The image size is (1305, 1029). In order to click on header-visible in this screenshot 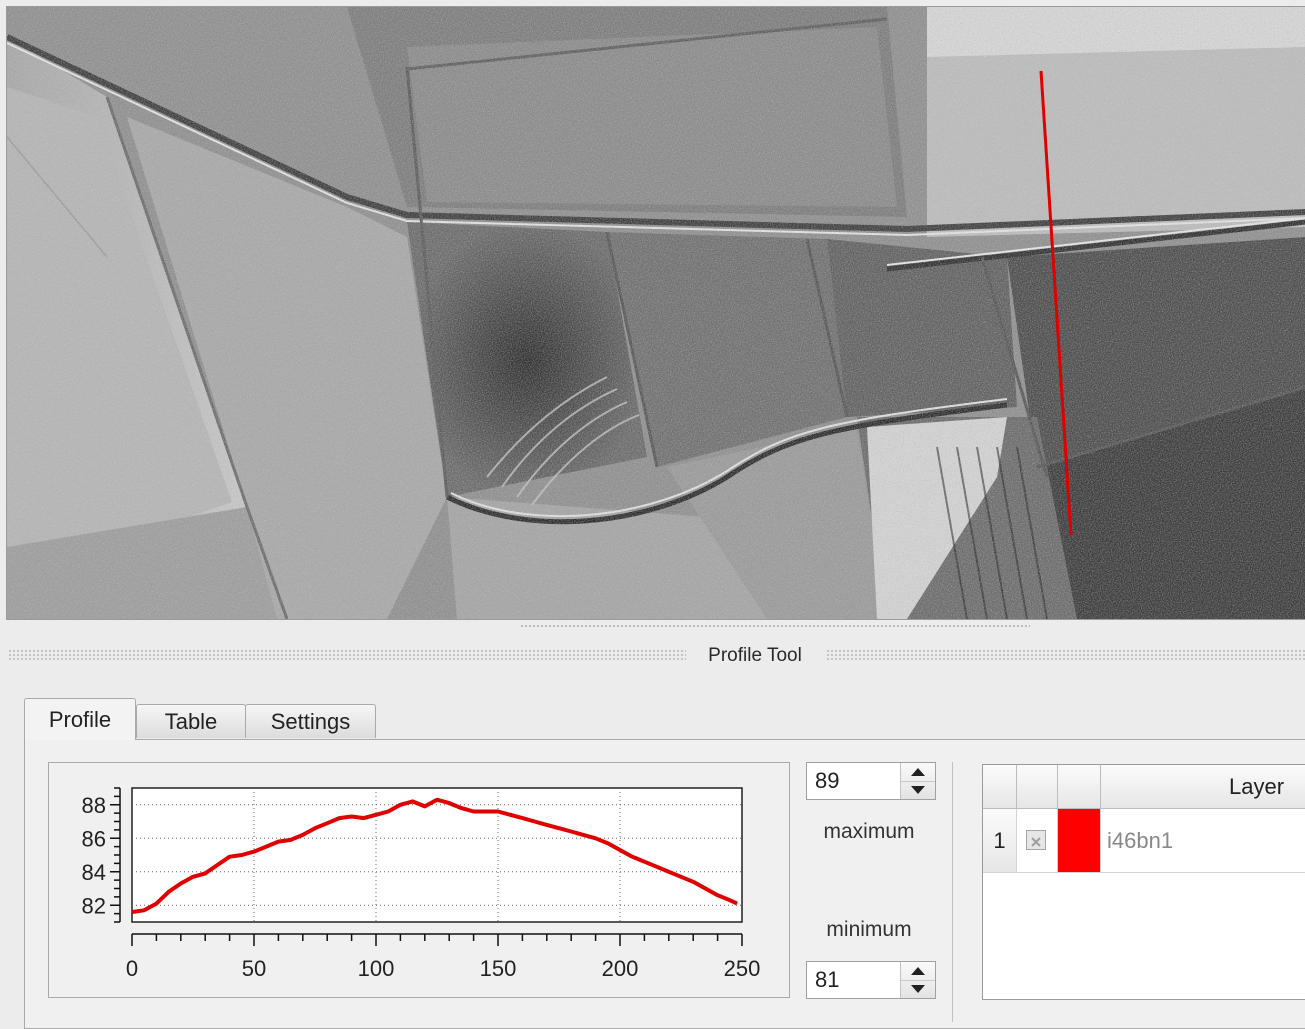, I will do `click(1037, 787)`.